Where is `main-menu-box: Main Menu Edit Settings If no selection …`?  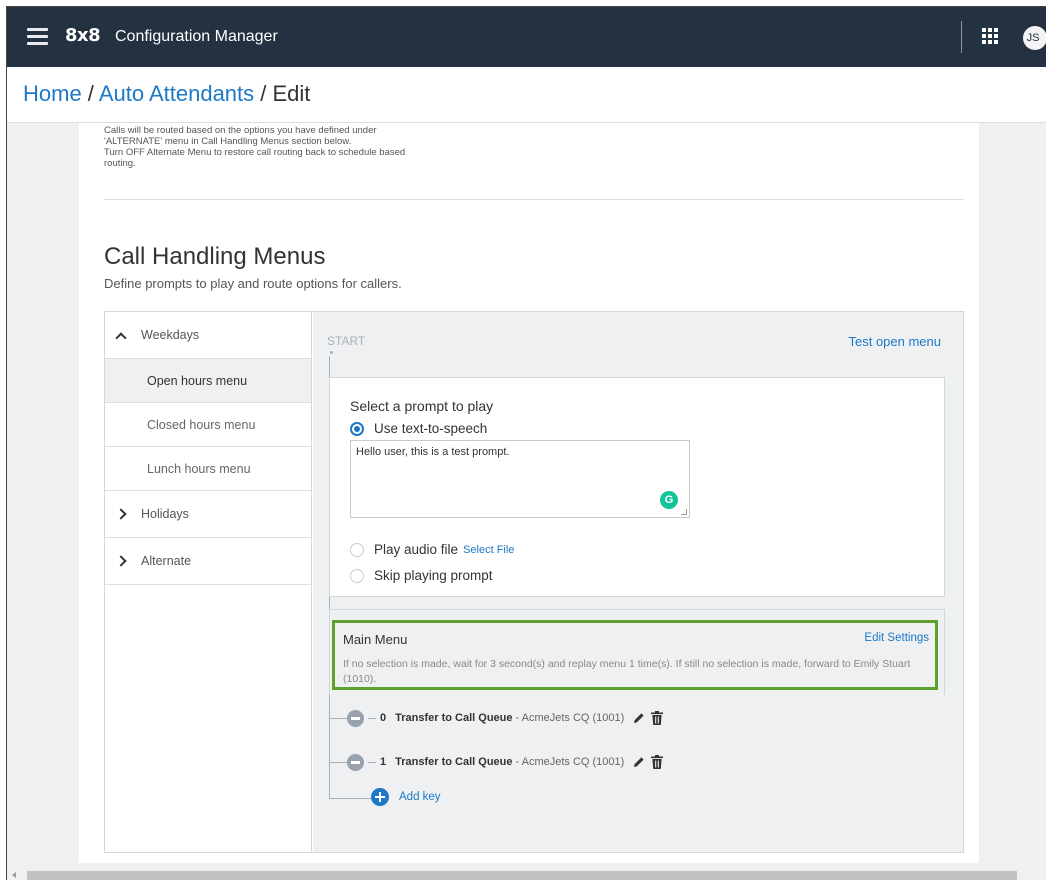 main-menu-box: Main Menu Edit Settings If no selection … is located at coordinates (637, 652).